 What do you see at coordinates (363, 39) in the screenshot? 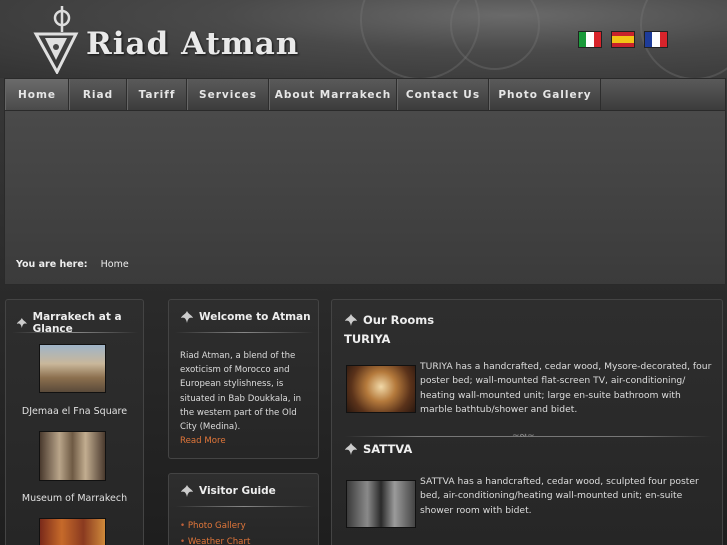
I see `site-header: Riad Atman` at bounding box center [363, 39].